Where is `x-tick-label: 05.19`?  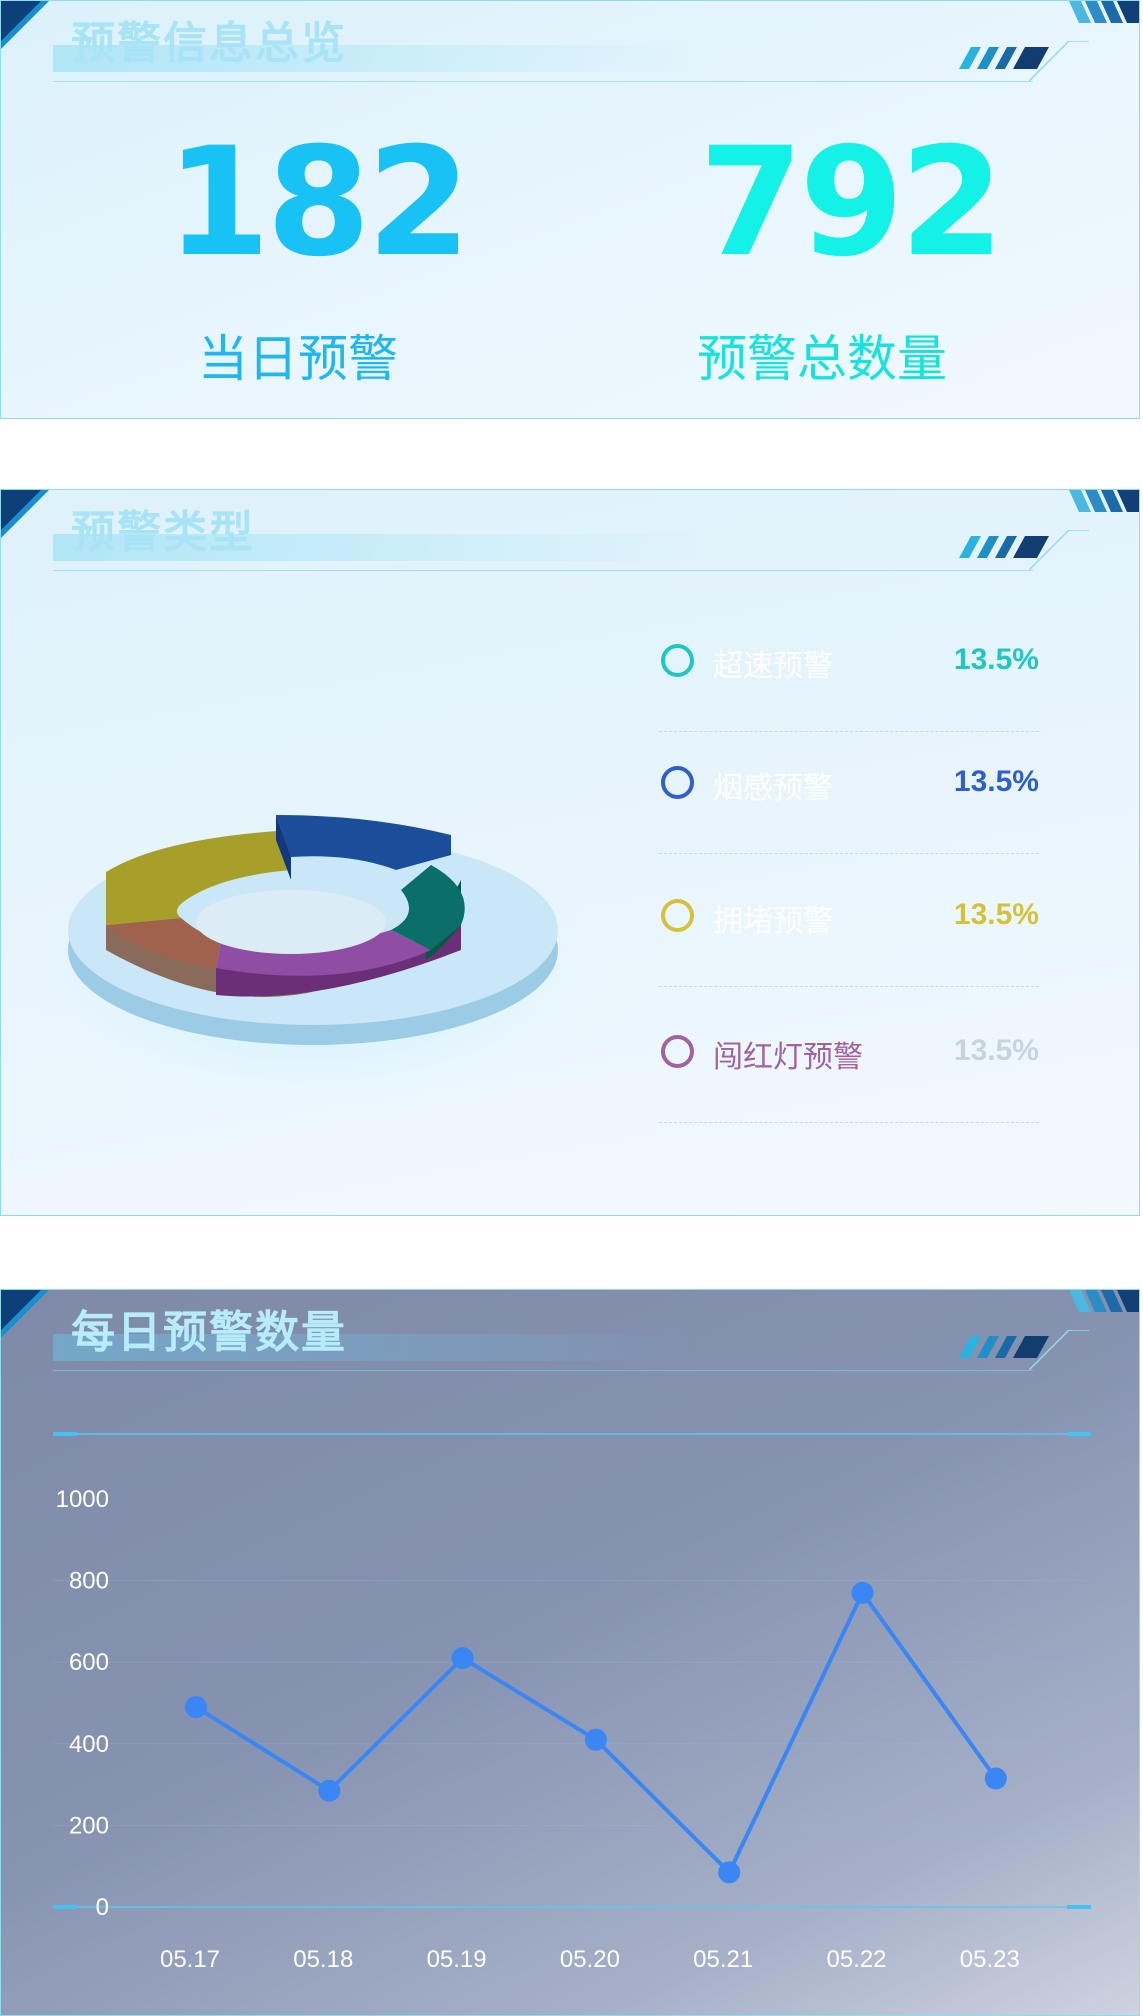 x-tick-label: 05.19 is located at coordinates (457, 1959).